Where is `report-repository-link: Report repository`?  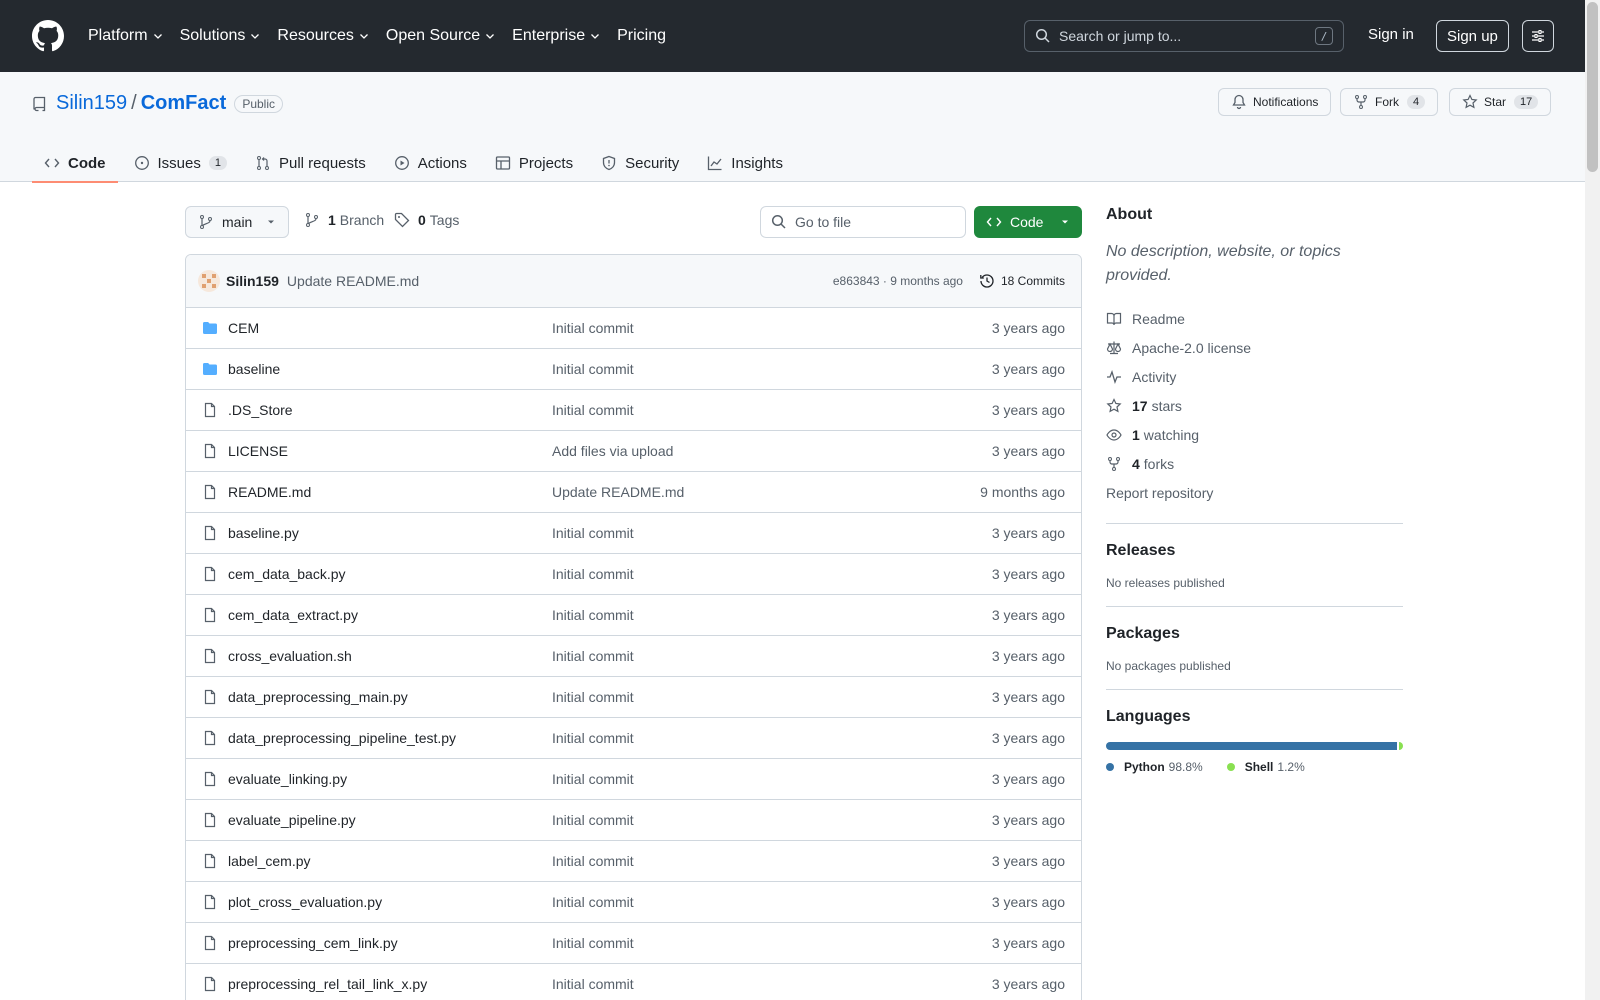 report-repository-link: Report repository is located at coordinates (1254, 492).